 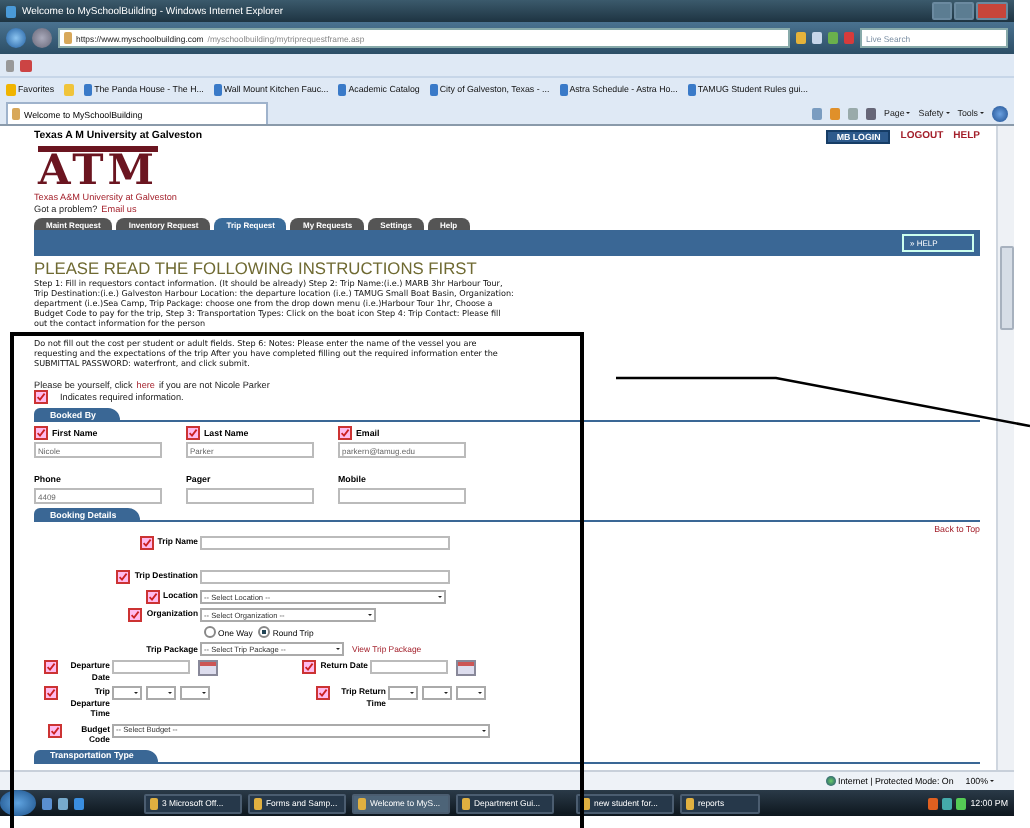 What do you see at coordinates (98, 166) in the screenshot?
I see `university-logo: ATM` at bounding box center [98, 166].